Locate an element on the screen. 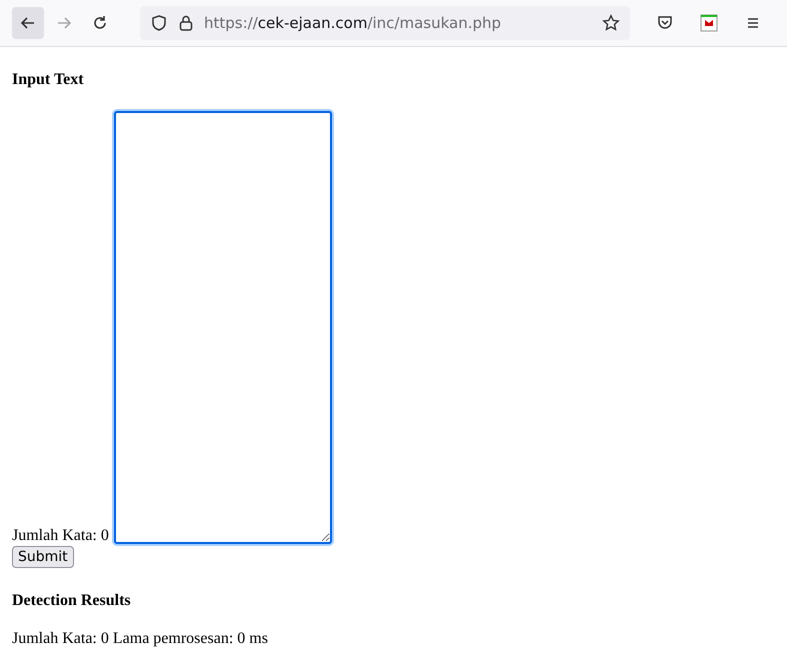 This screenshot has width=787, height=657. section-heading: Detection Results is located at coordinates (72, 601).